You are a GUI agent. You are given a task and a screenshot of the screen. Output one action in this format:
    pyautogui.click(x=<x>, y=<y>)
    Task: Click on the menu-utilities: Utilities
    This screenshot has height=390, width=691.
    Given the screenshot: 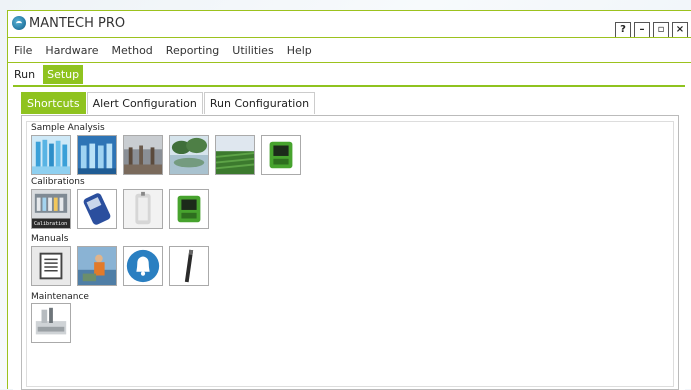 What is the action you would take?
    pyautogui.click(x=252, y=50)
    